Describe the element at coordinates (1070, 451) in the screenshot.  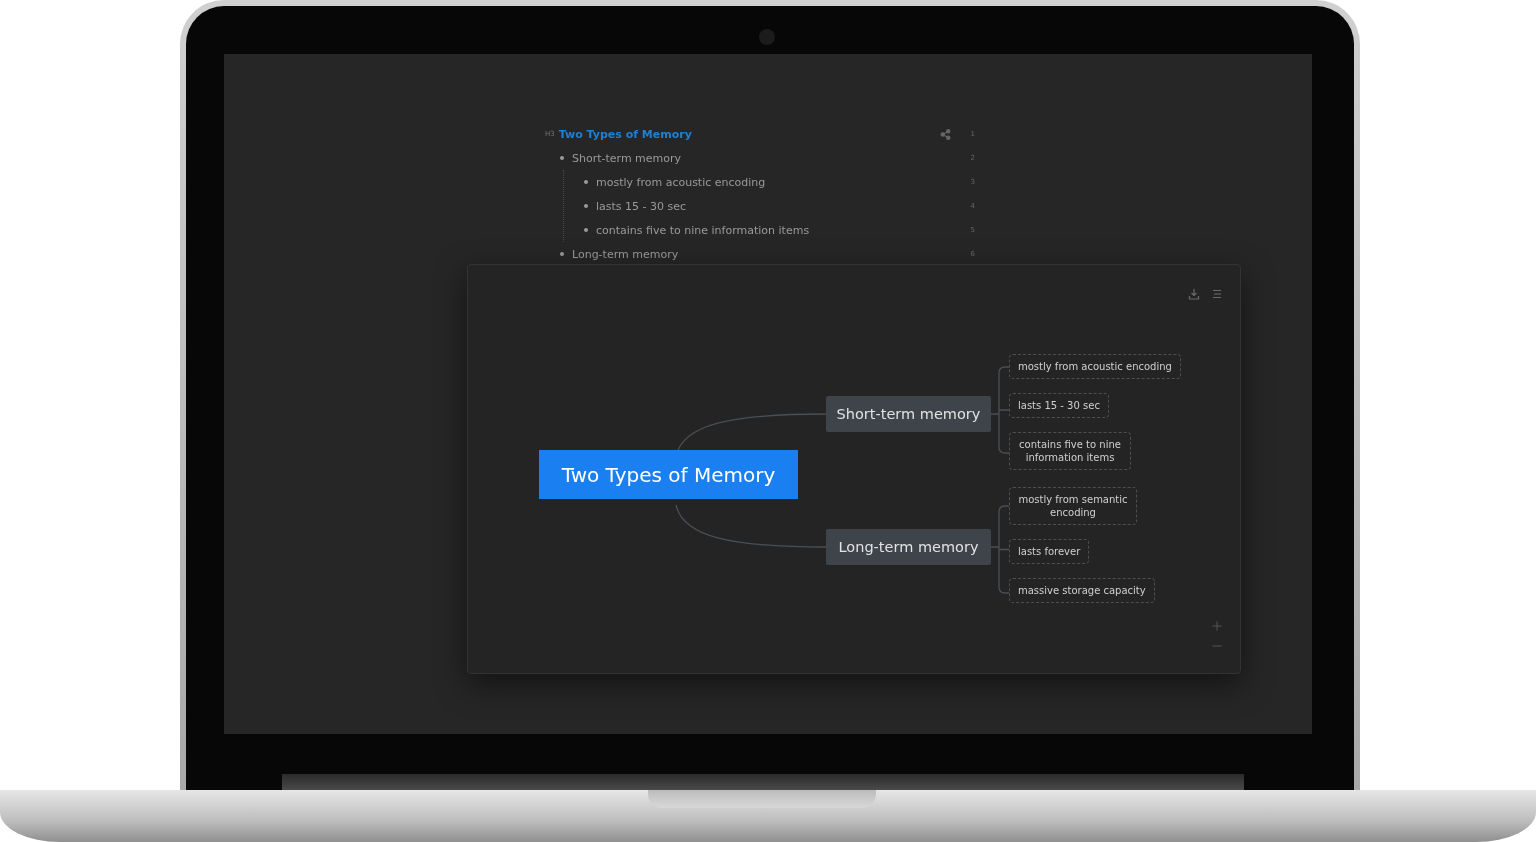
I see `leaf-node: contains five to nine information items` at that location.